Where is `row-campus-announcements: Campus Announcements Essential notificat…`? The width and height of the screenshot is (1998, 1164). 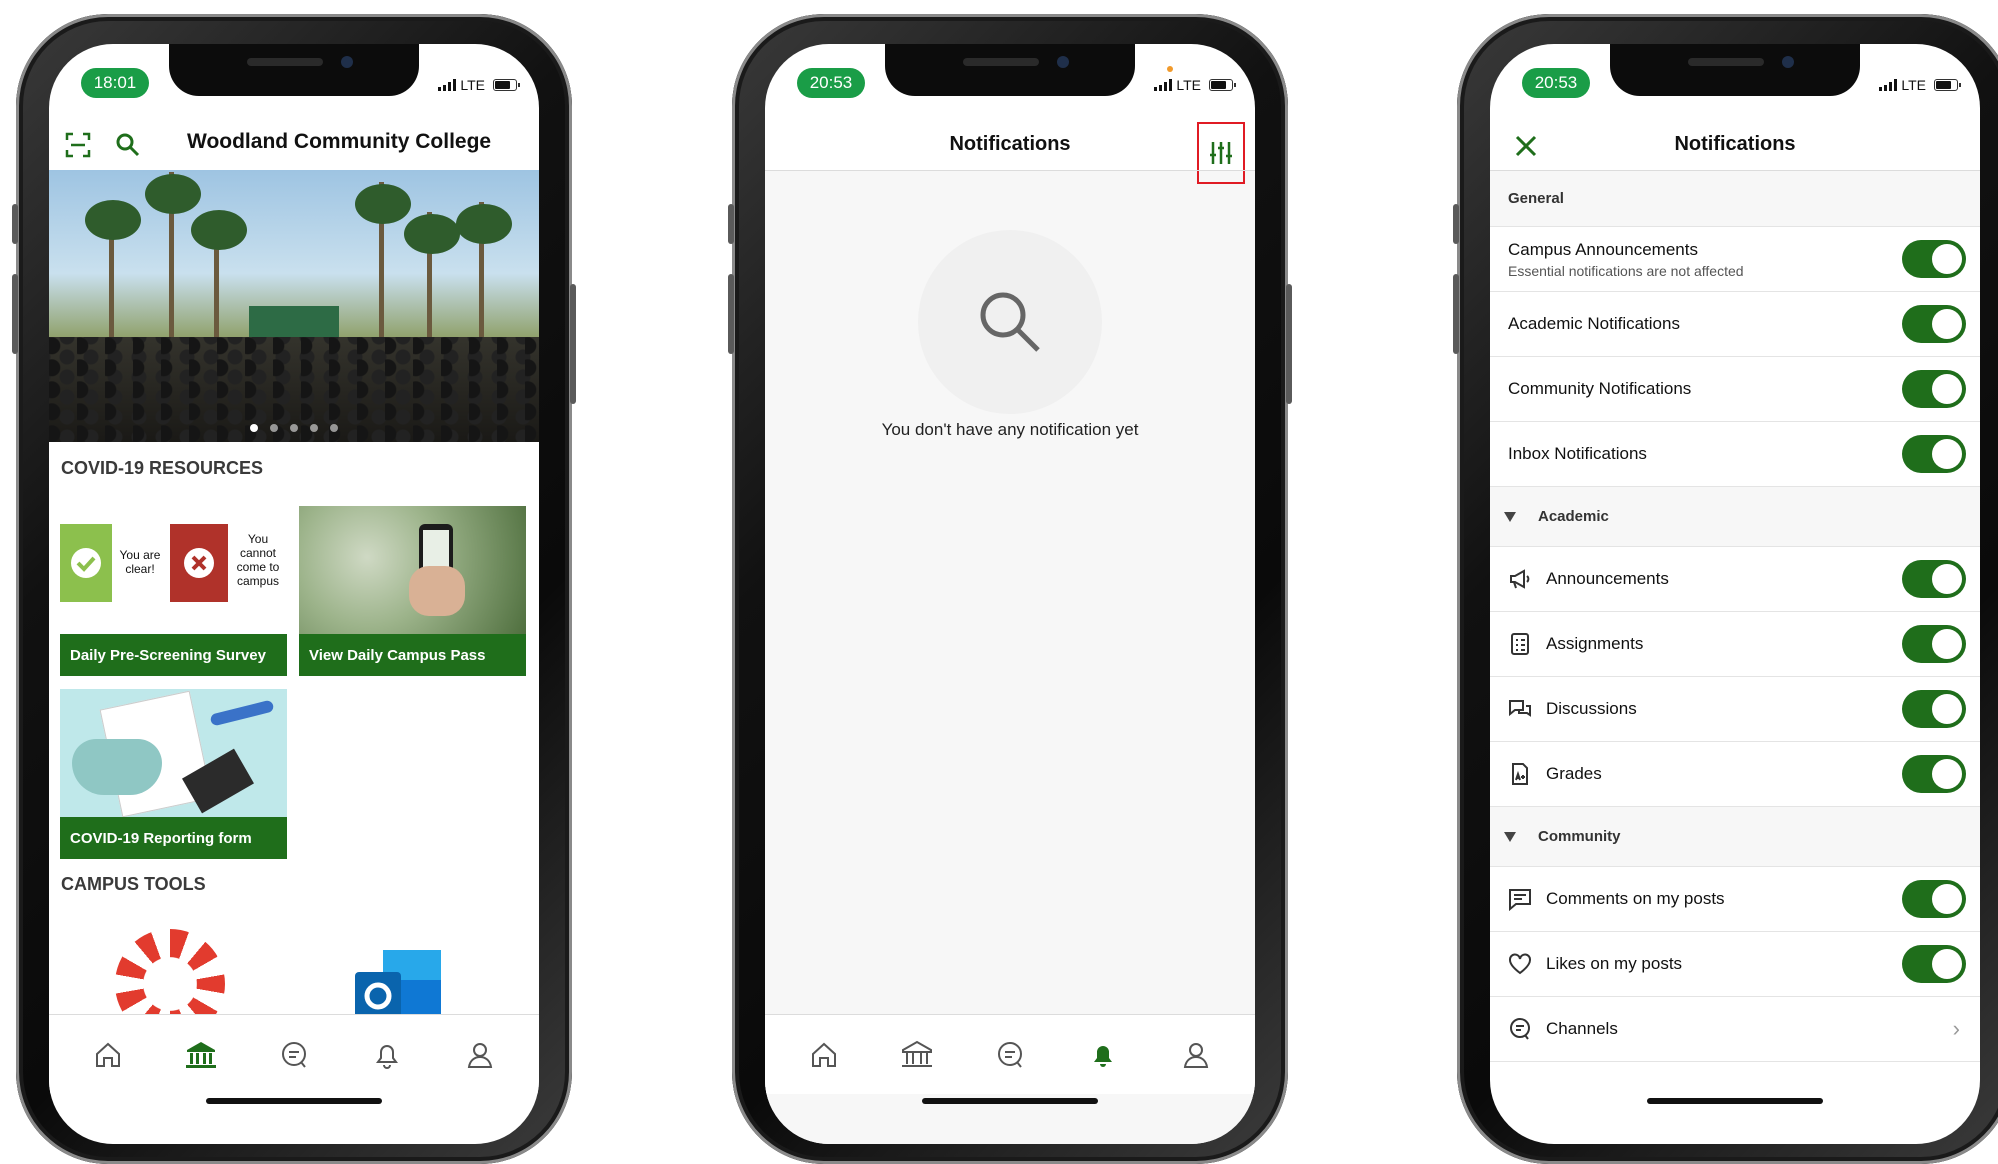 row-campus-announcements: Campus Announcements Essential notificat… is located at coordinates (1735, 259).